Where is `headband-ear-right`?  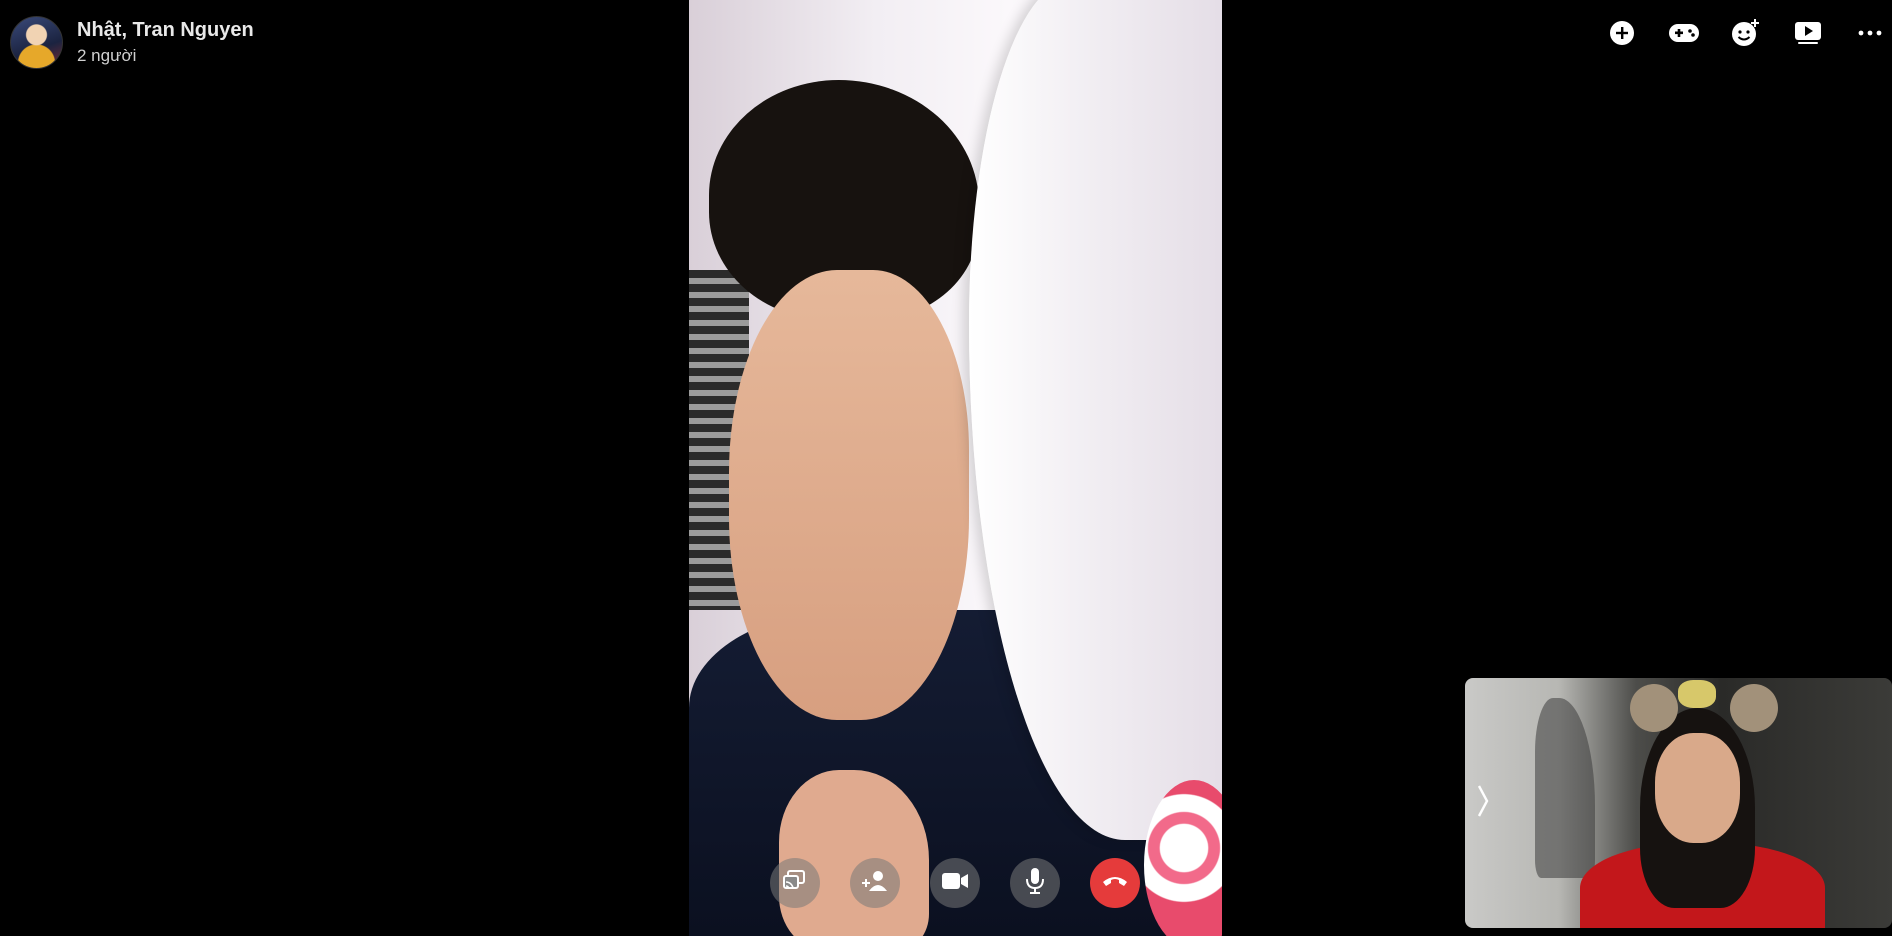
headband-ear-right is located at coordinates (1754, 708).